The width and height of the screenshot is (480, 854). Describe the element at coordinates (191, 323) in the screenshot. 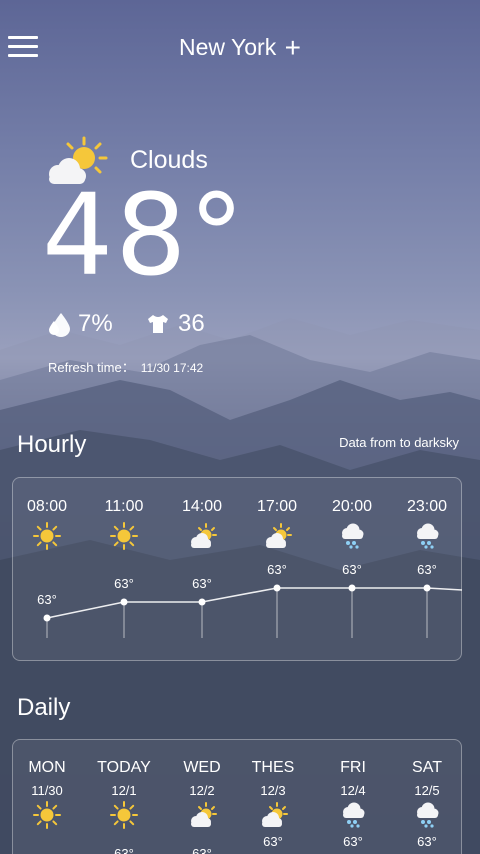

I see `feels-like-value: 36` at that location.